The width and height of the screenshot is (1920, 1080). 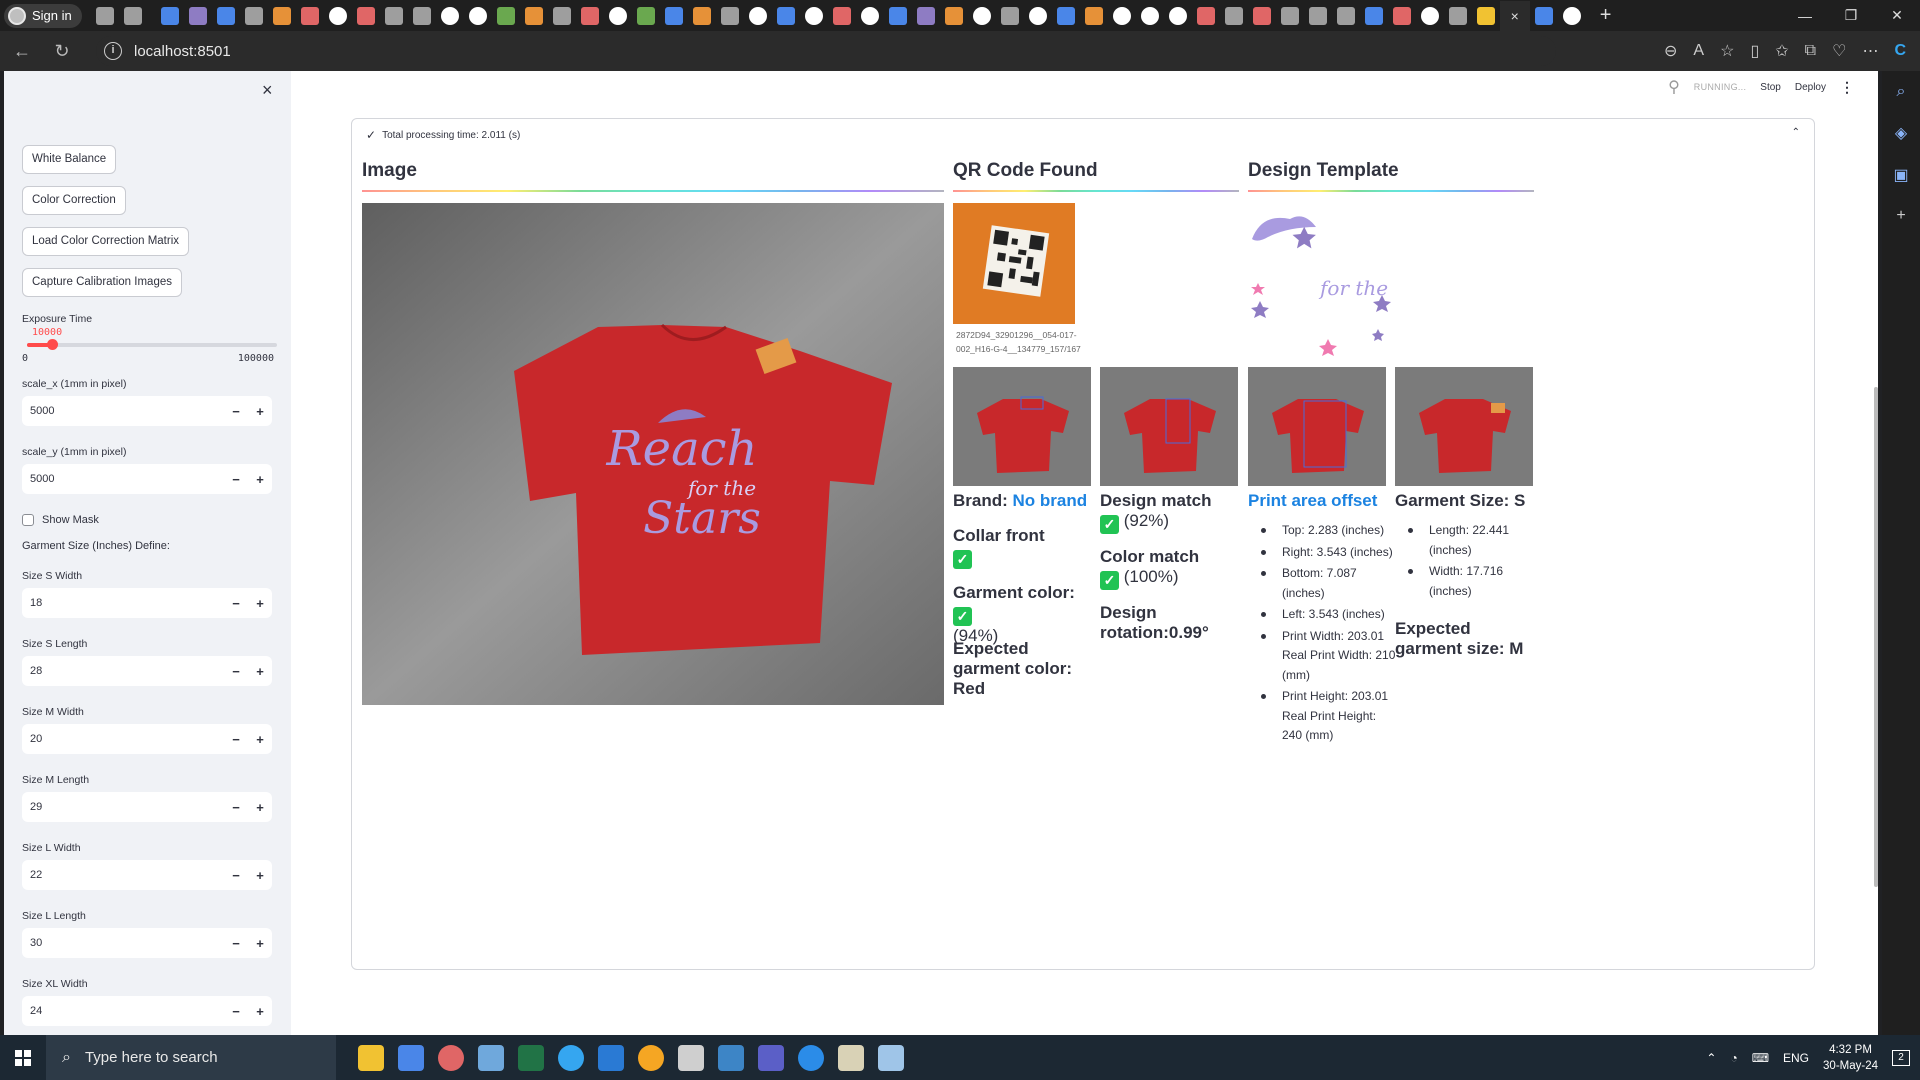 I want to click on restore-icon: ❐, so click(x=1851, y=15).